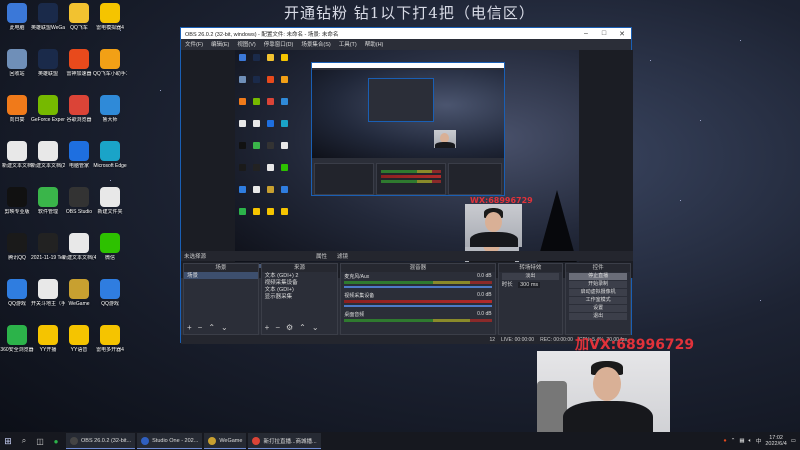  Describe the element at coordinates (724, 441) in the screenshot. I see `tray-icon: ●` at that location.